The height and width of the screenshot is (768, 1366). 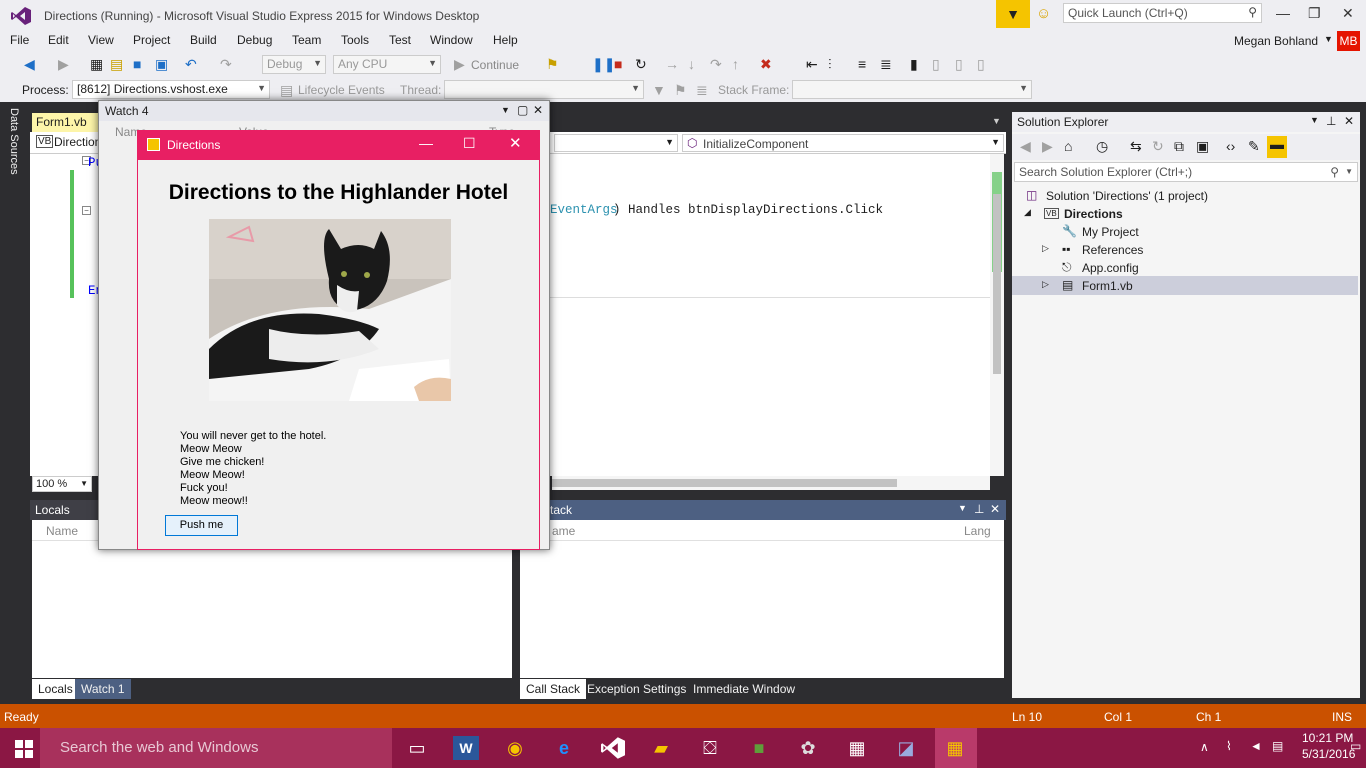 What do you see at coordinates (1136, 146) in the screenshot?
I see `sync-icon: ⇆` at bounding box center [1136, 146].